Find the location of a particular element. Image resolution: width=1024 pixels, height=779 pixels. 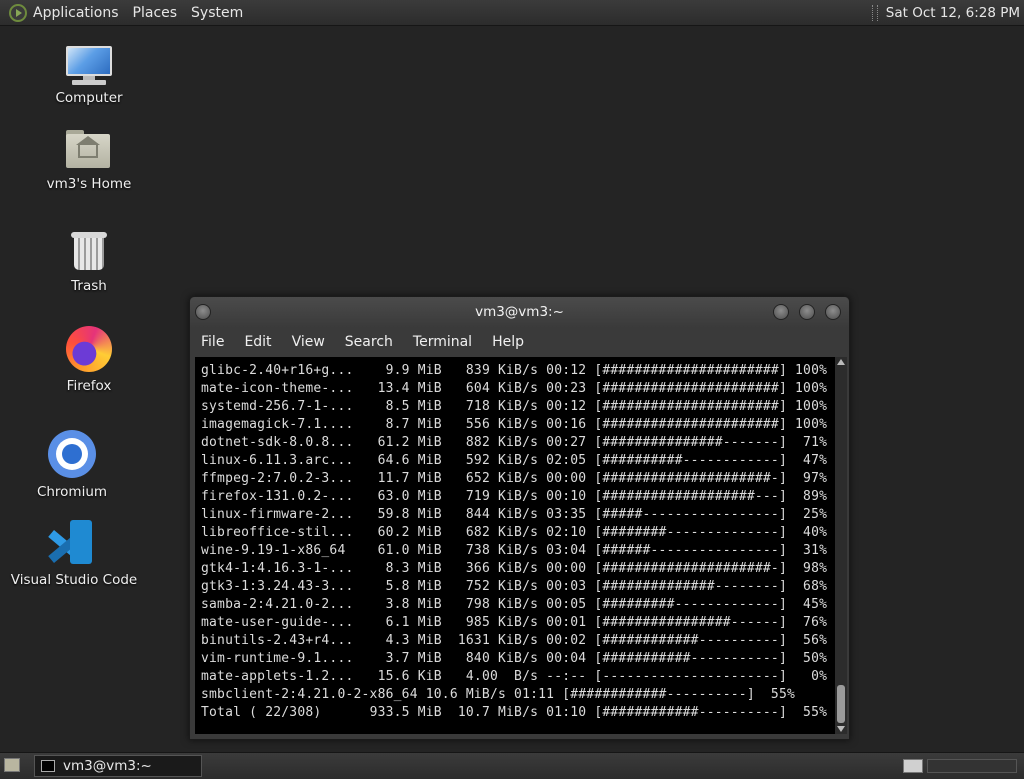

desktop-icon-computer: Computer is located at coordinates (89, 76).